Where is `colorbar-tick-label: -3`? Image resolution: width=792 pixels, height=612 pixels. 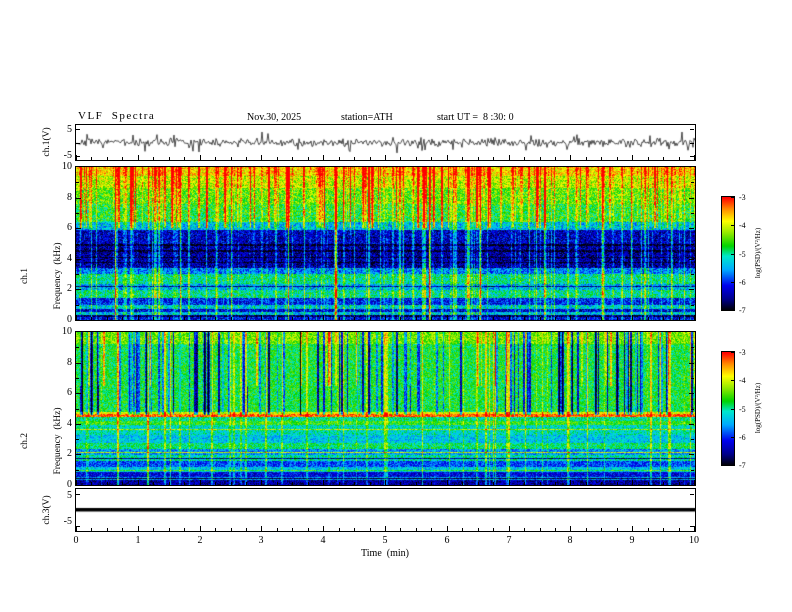 colorbar-tick-label: -3 is located at coordinates (742, 352).